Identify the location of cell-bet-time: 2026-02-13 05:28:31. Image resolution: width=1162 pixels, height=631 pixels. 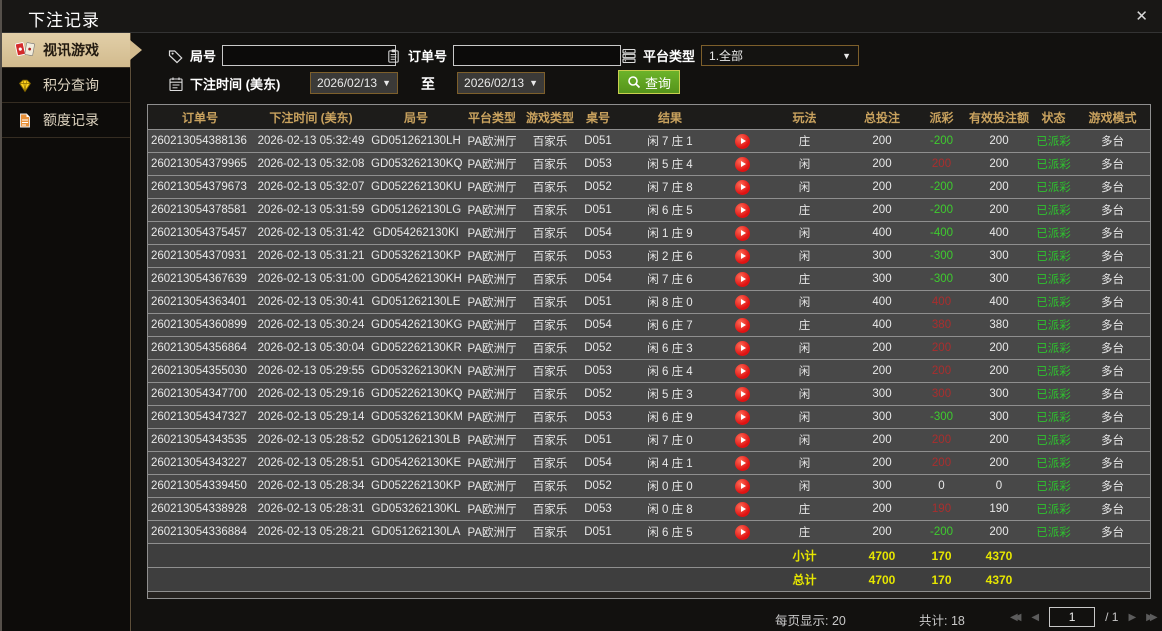
(311, 509).